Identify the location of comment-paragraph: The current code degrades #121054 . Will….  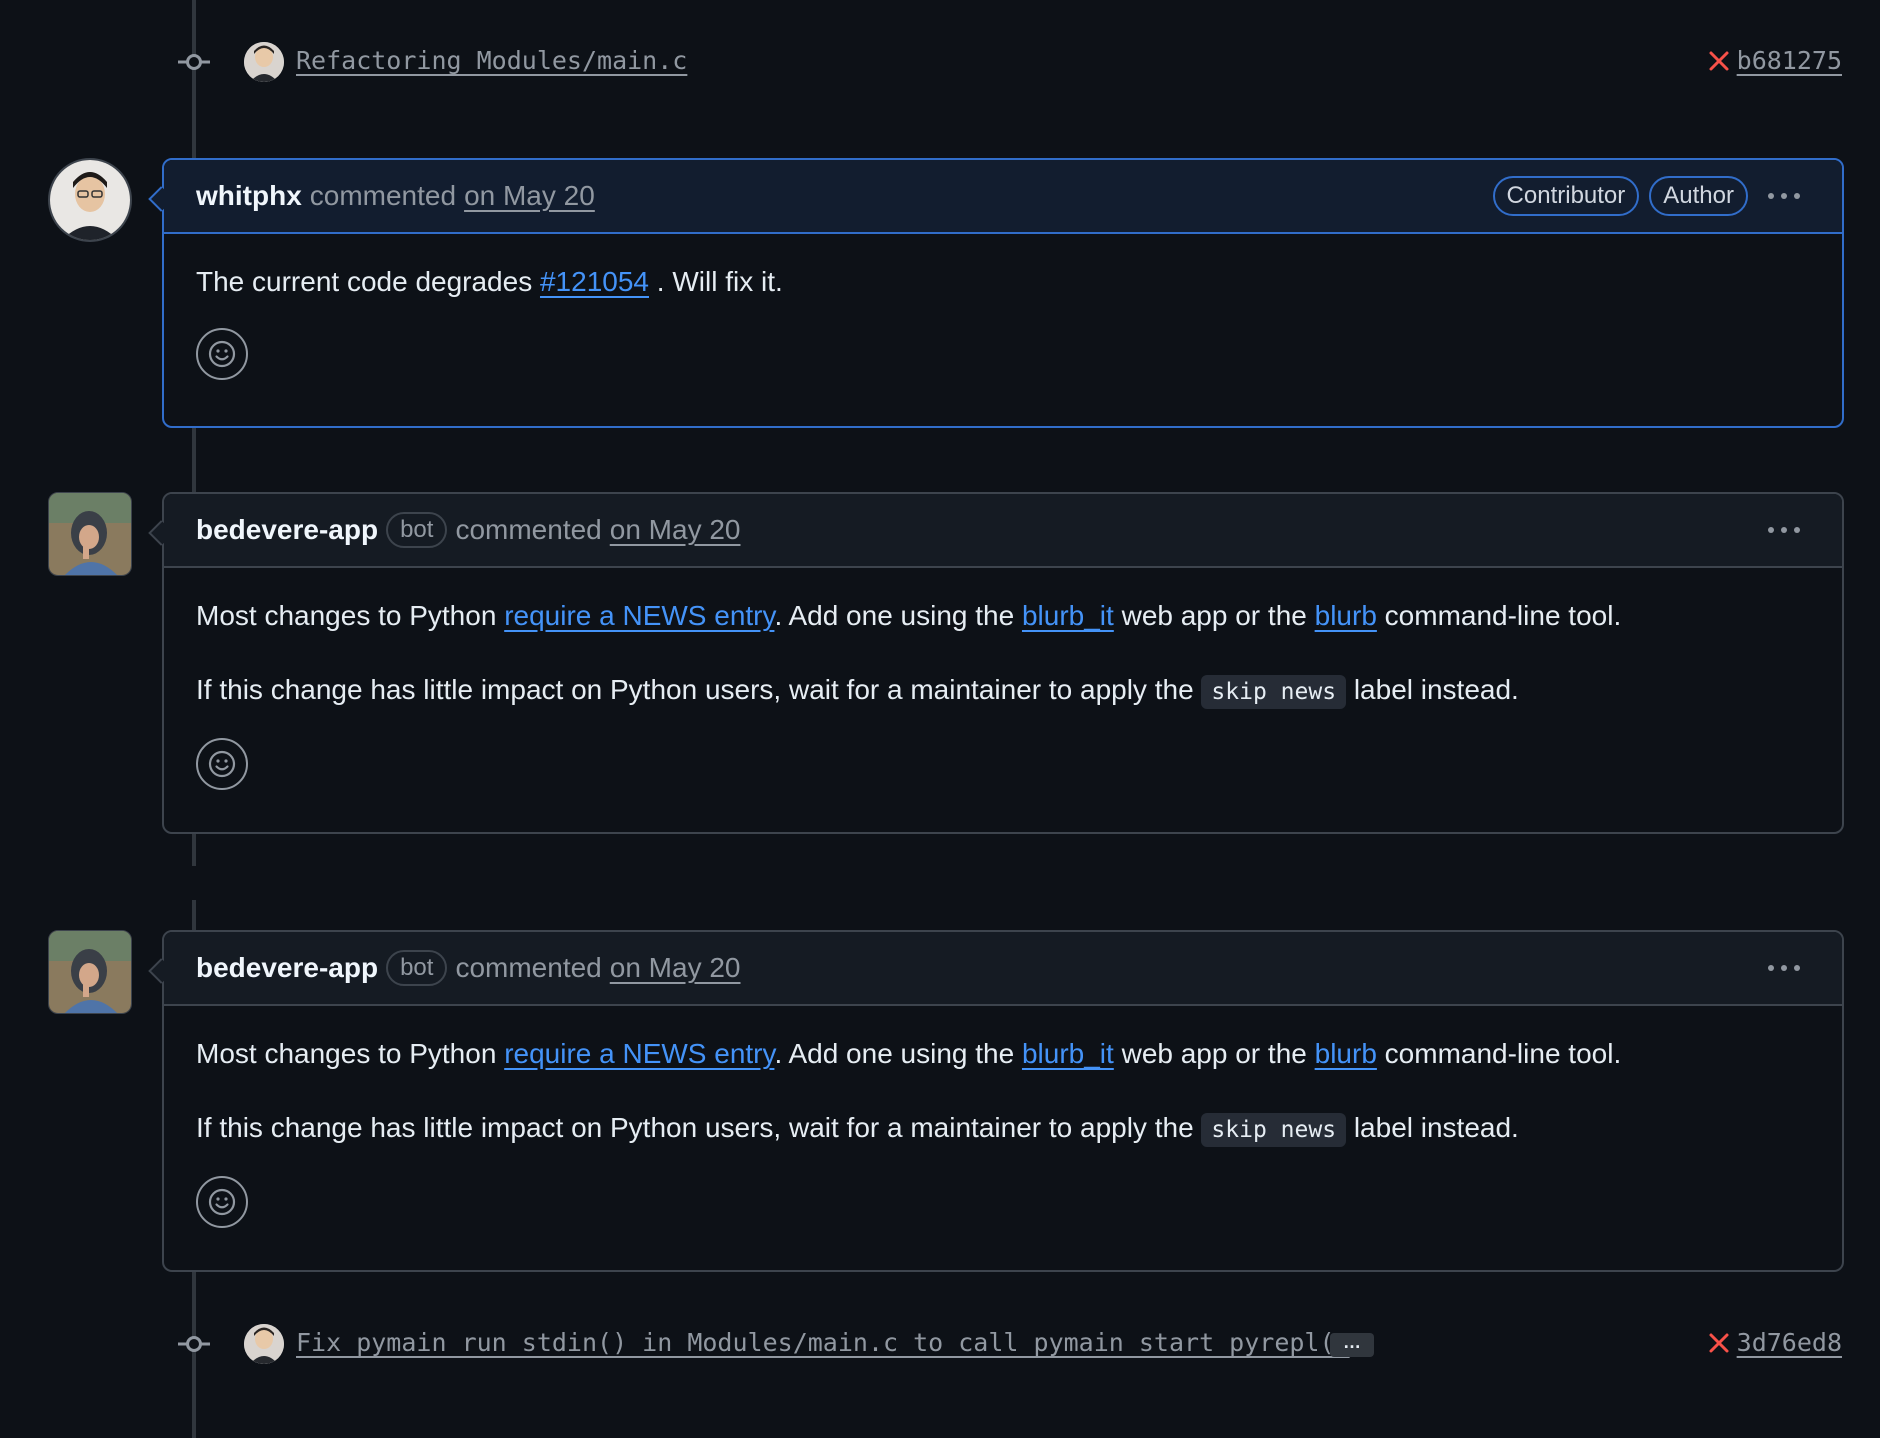
(1003, 282).